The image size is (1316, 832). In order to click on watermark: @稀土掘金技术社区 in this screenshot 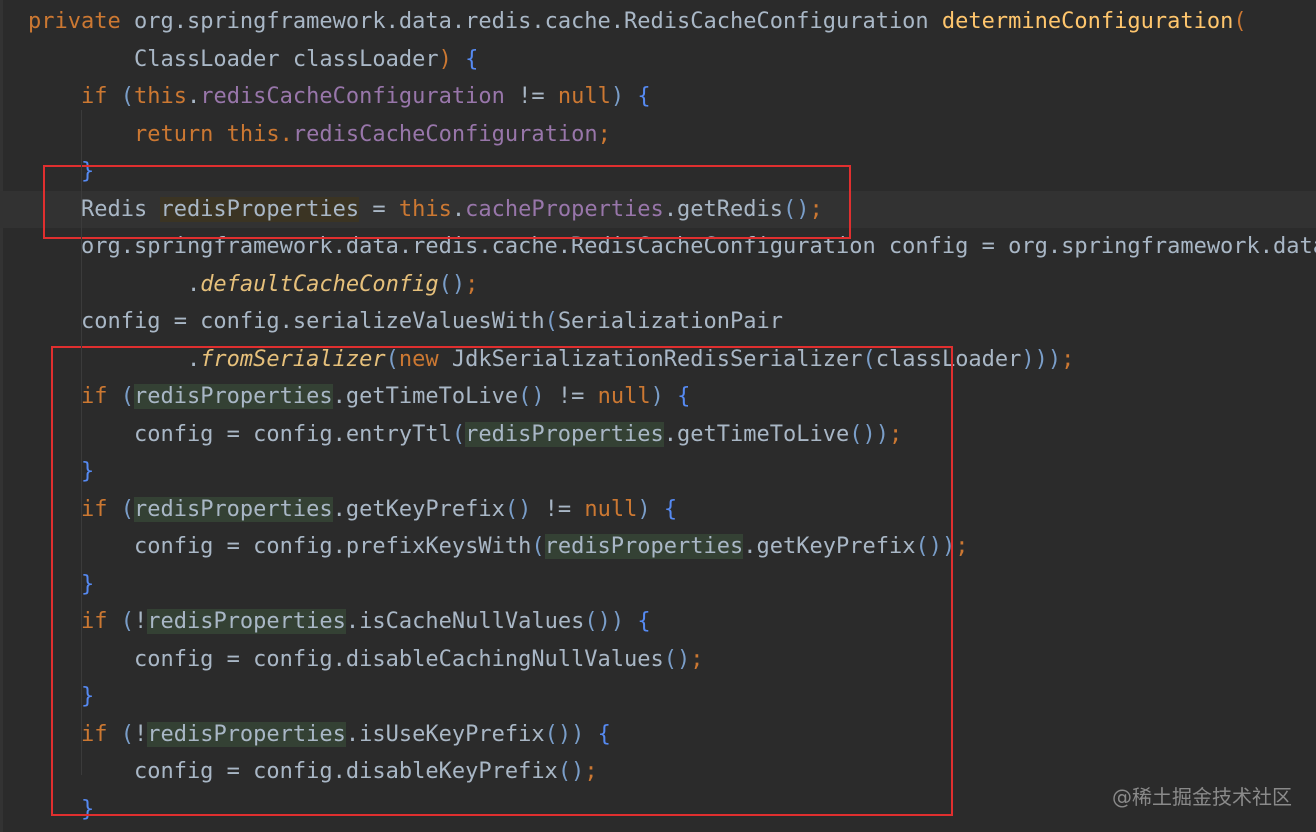, I will do `click(1202, 797)`.